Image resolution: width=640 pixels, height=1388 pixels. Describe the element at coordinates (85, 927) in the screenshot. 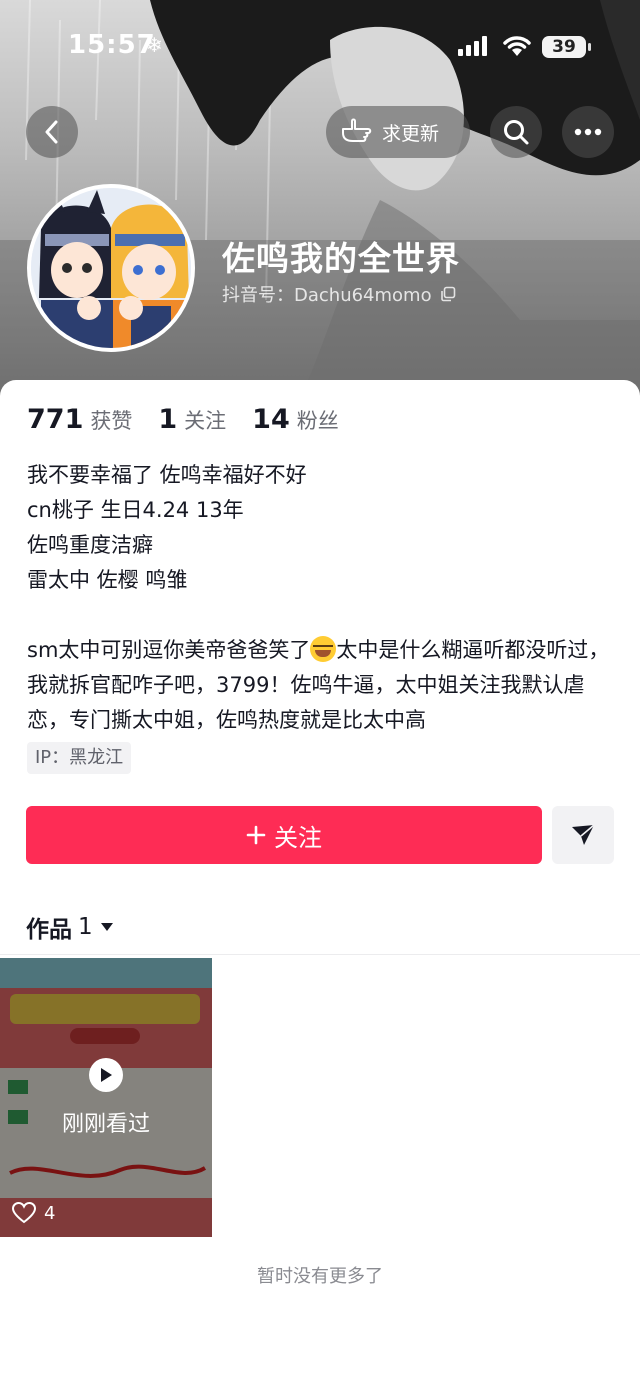

I see `works-count: 1` at that location.